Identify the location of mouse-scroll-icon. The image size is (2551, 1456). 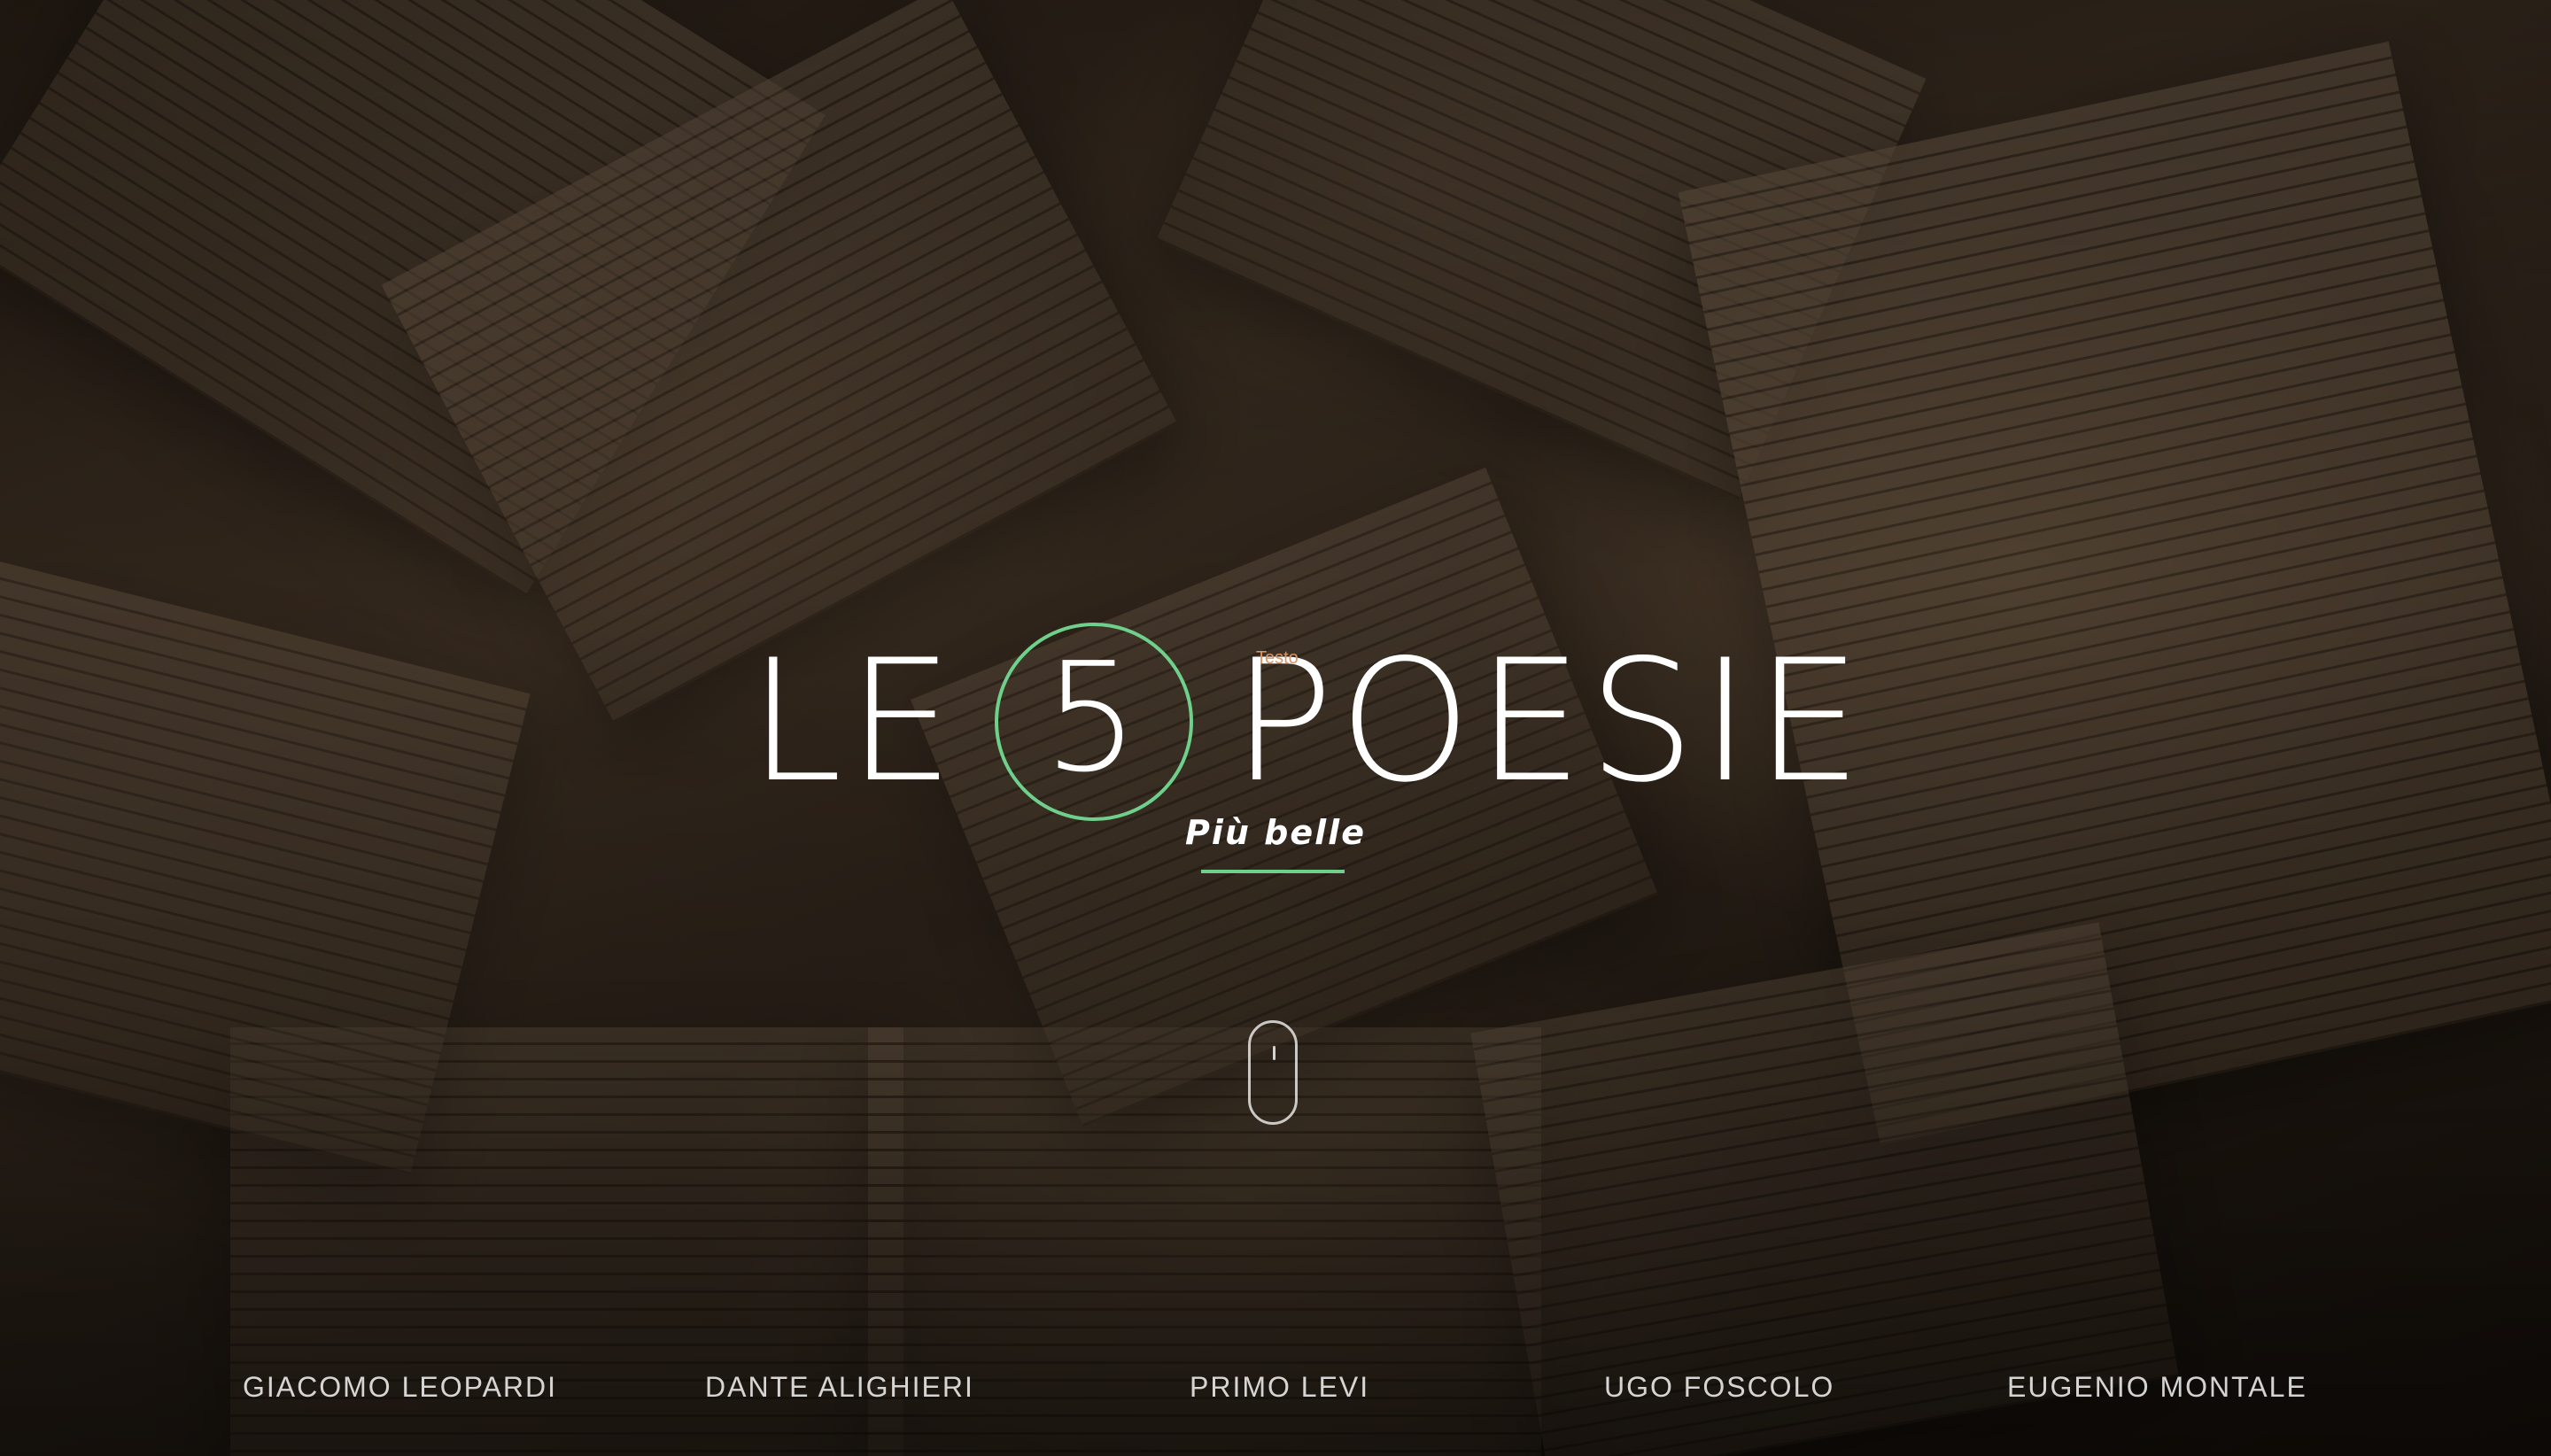
(1273, 1072).